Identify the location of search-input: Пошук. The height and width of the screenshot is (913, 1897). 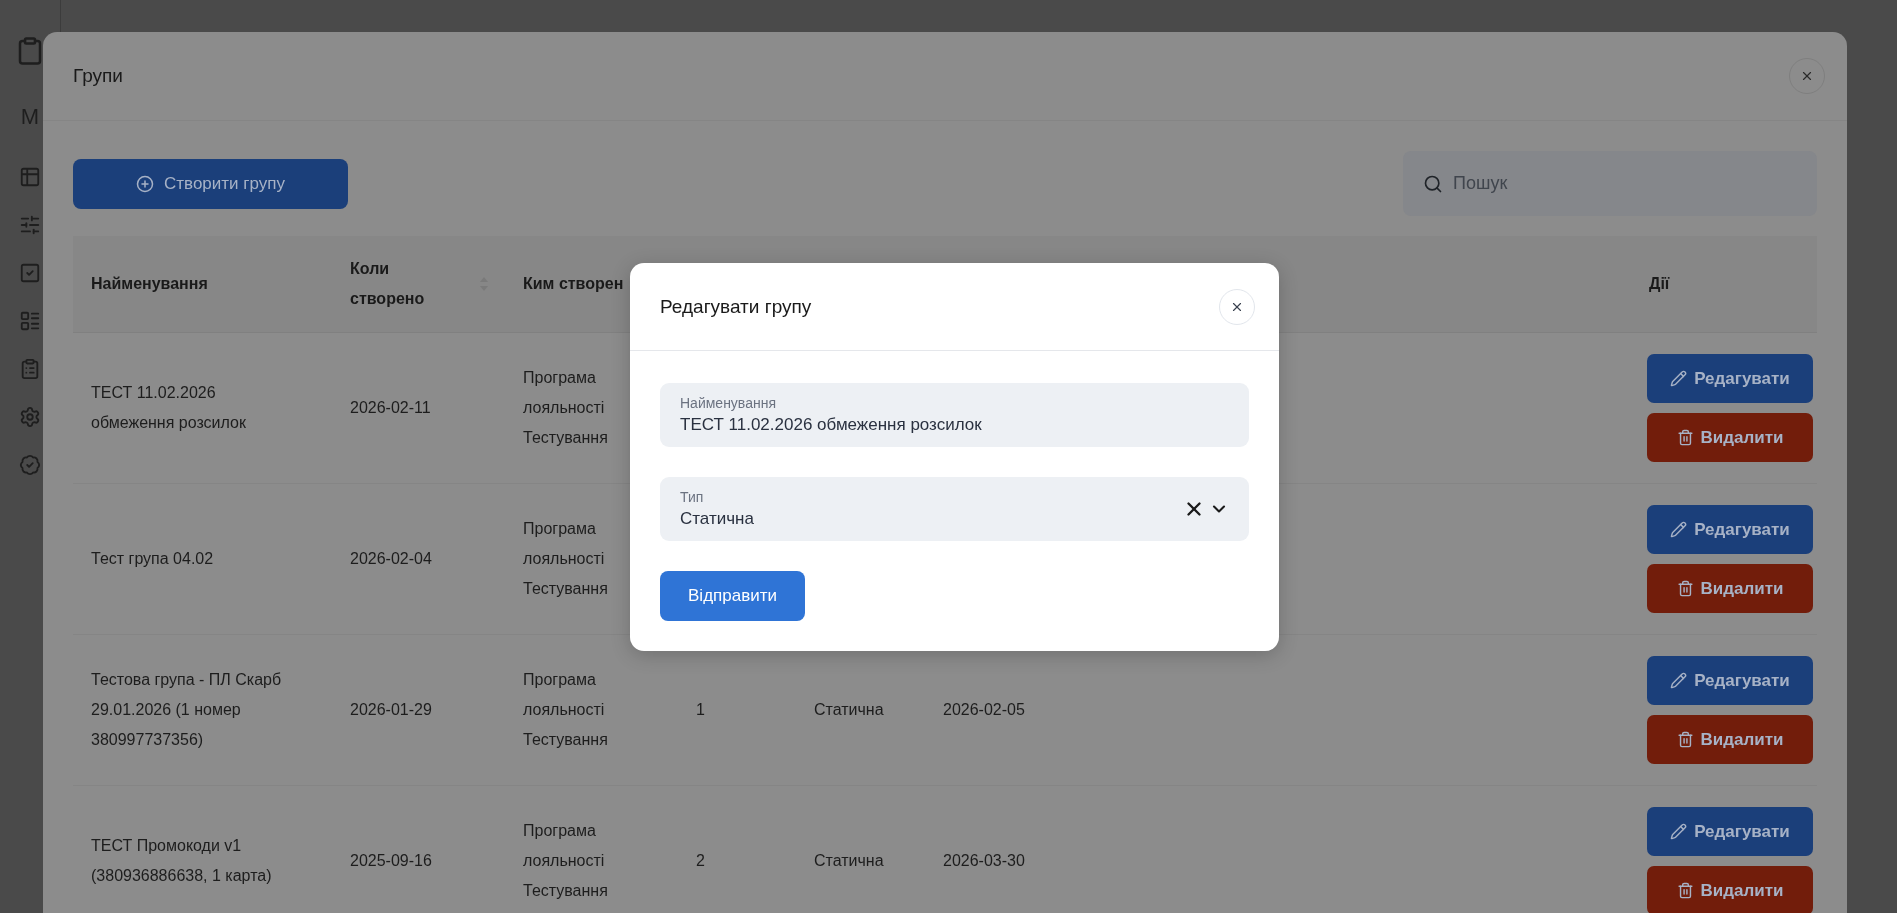
(1624, 183).